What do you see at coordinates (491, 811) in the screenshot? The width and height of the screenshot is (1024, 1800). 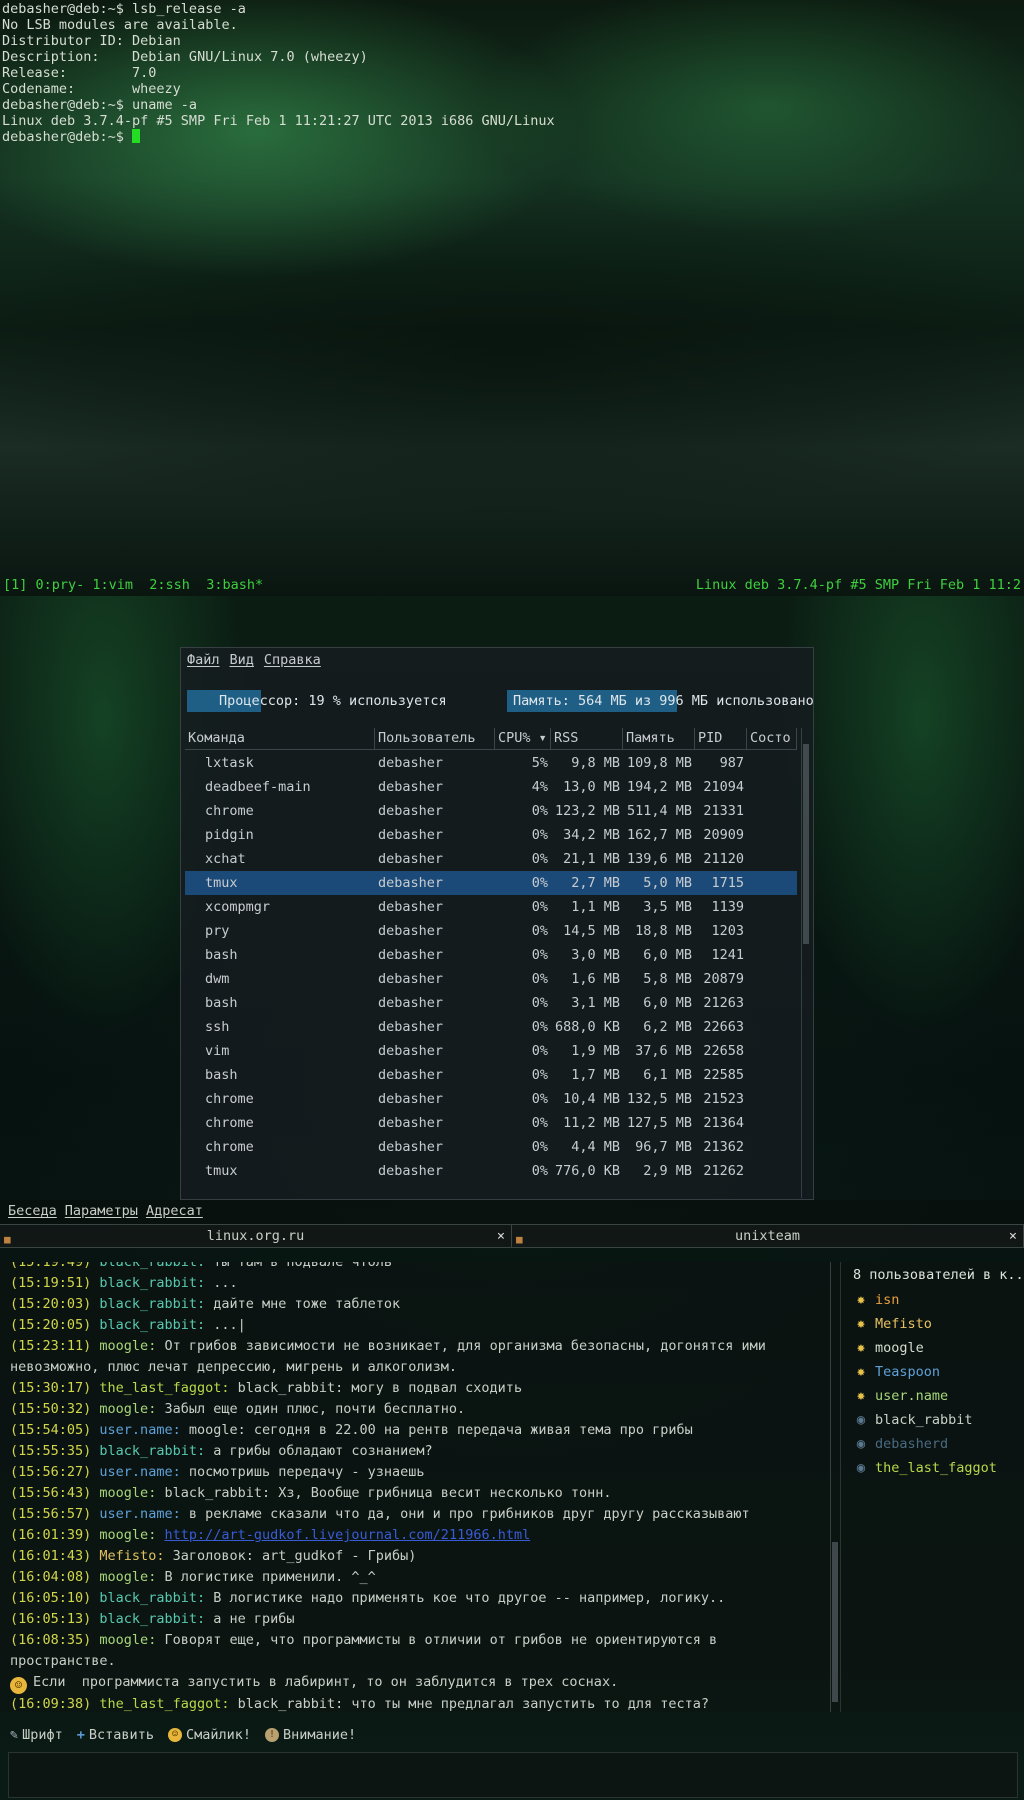 I see `process-row: chrome debasher 0% 123,2 MB 511,4 MB 21331` at bounding box center [491, 811].